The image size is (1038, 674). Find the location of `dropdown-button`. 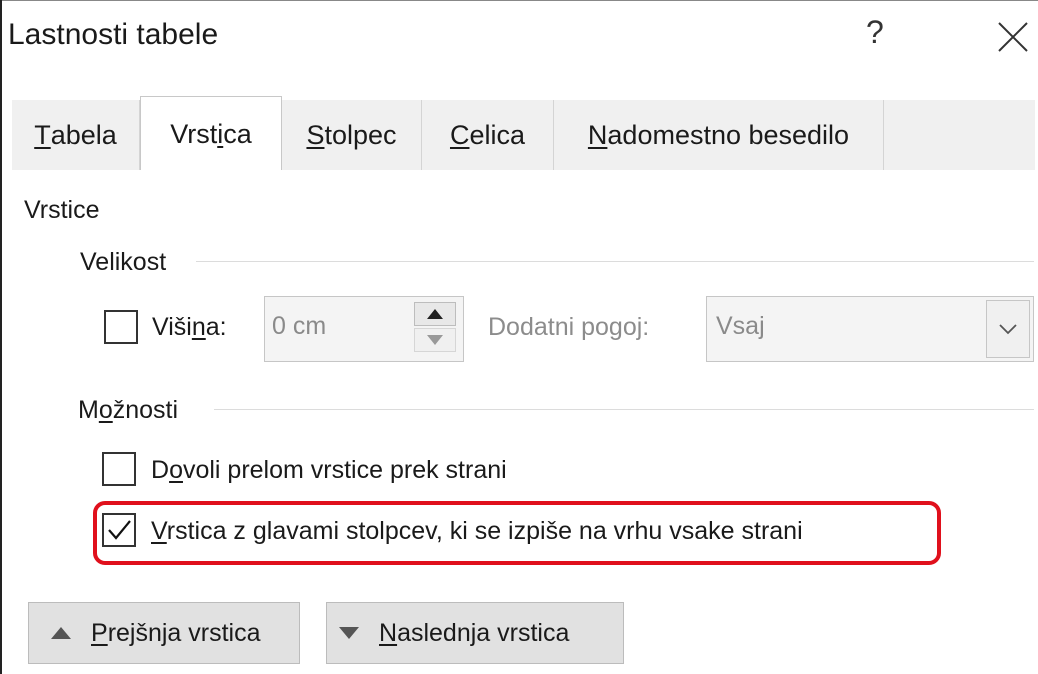

dropdown-button is located at coordinates (1008, 329).